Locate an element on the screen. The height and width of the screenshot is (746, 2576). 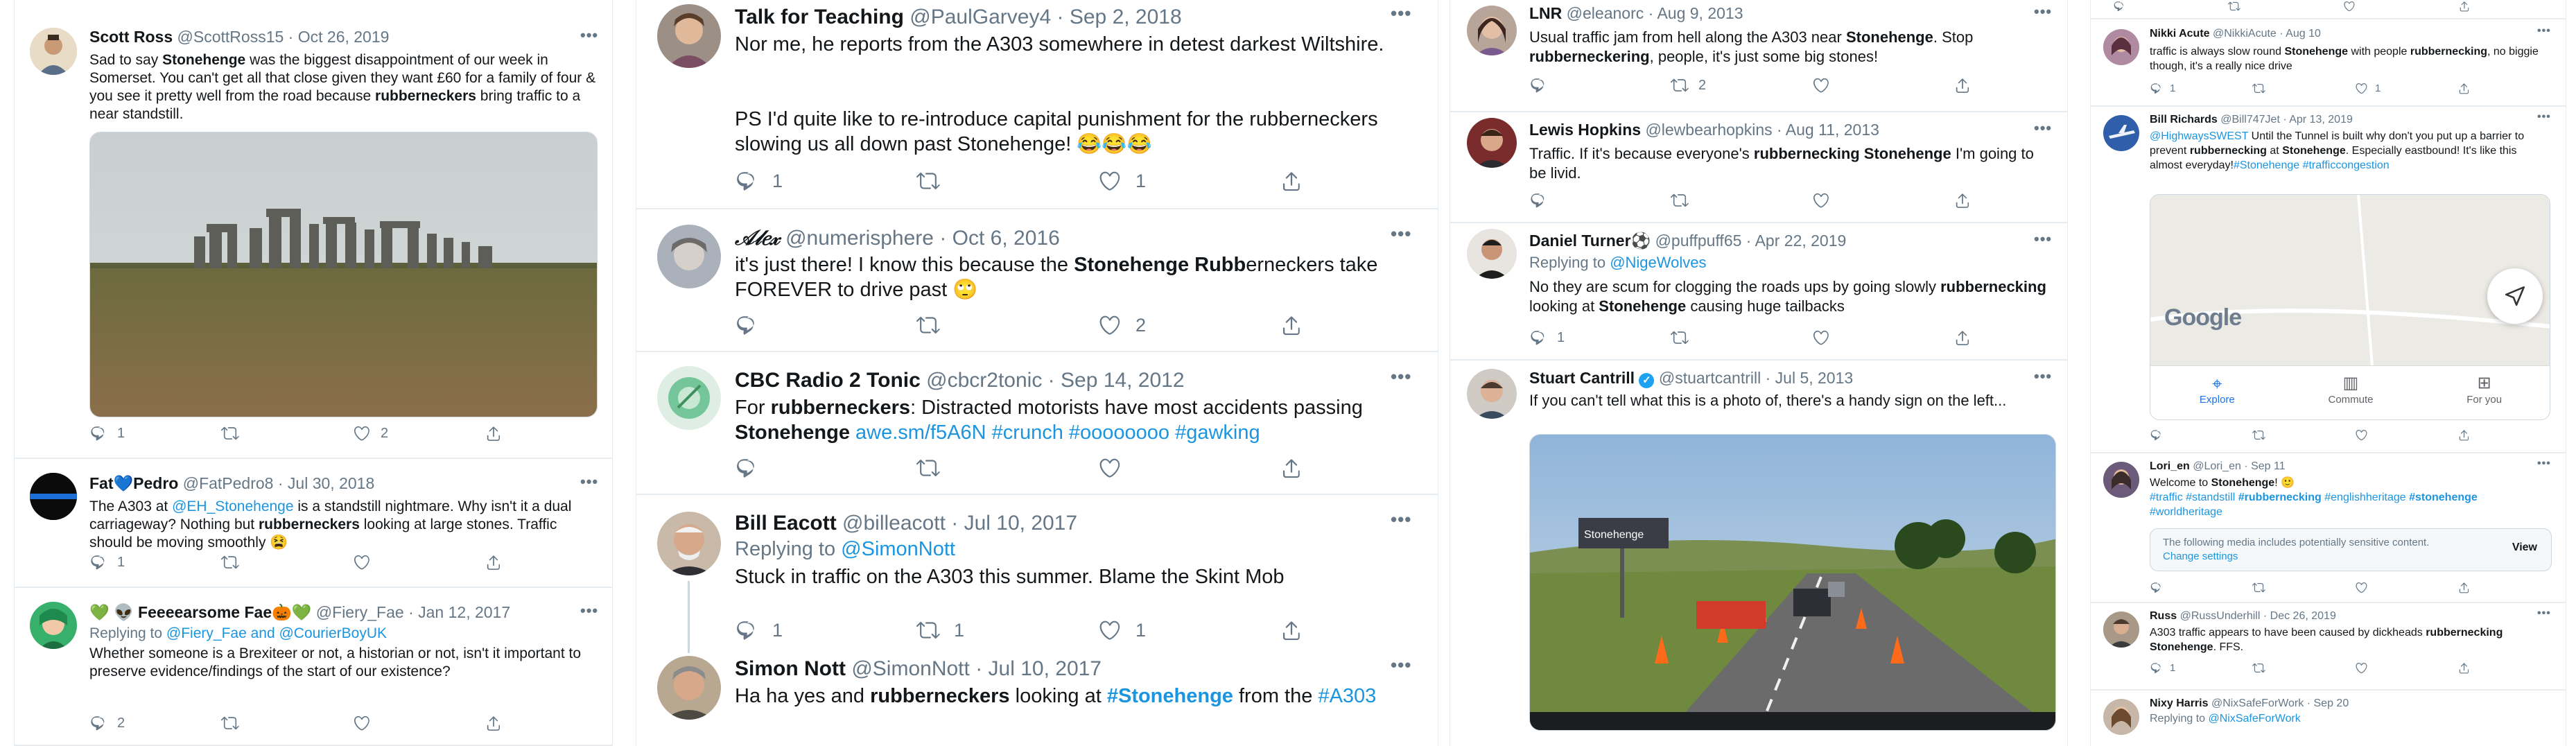
tweet-date: Jul 5, 2013 is located at coordinates (1814, 378).